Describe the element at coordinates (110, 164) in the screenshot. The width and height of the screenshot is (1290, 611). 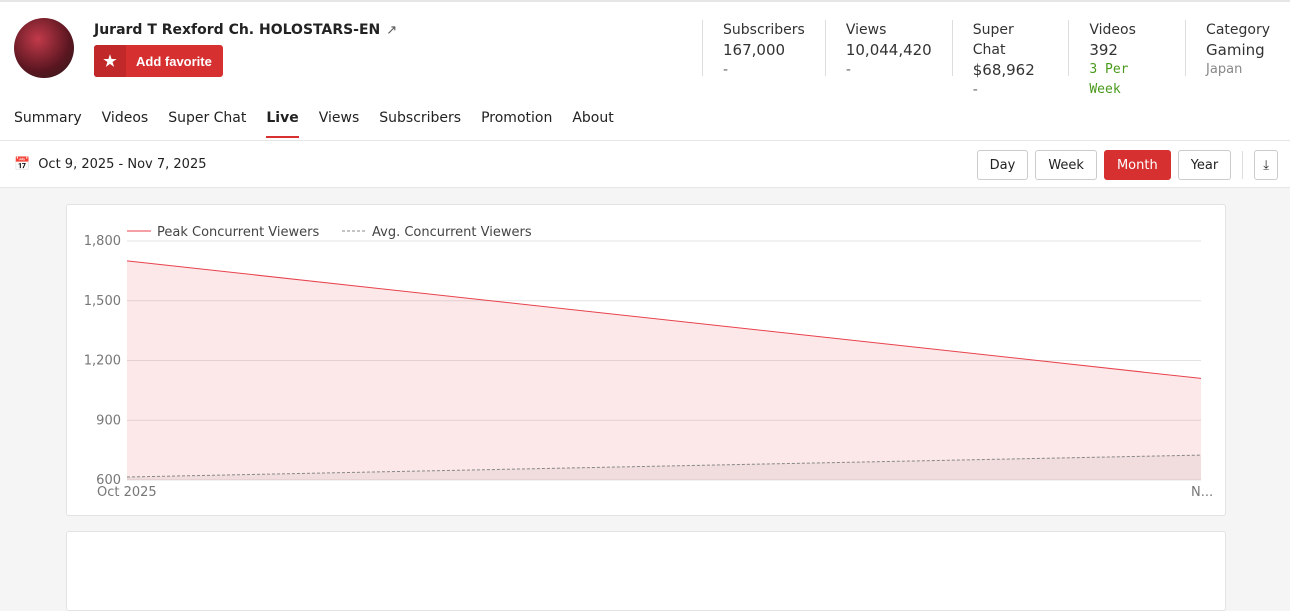
I see `date-range-picker: 📅 Oct 9, 2025 - Nov 7, 2025` at that location.